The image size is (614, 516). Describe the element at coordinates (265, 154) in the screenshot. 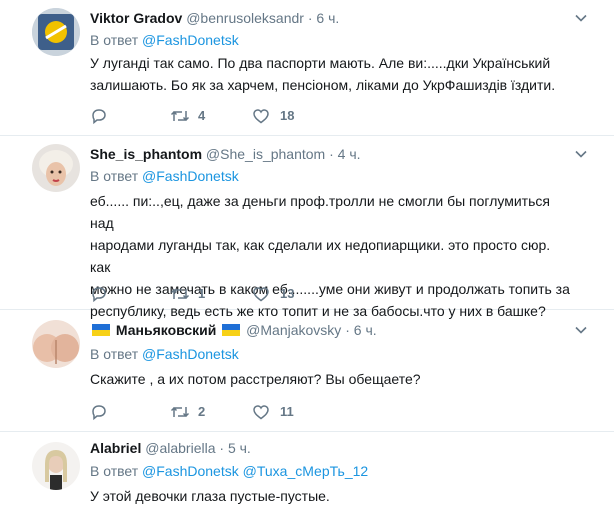

I see `author-handle: @She_is_phantom` at that location.